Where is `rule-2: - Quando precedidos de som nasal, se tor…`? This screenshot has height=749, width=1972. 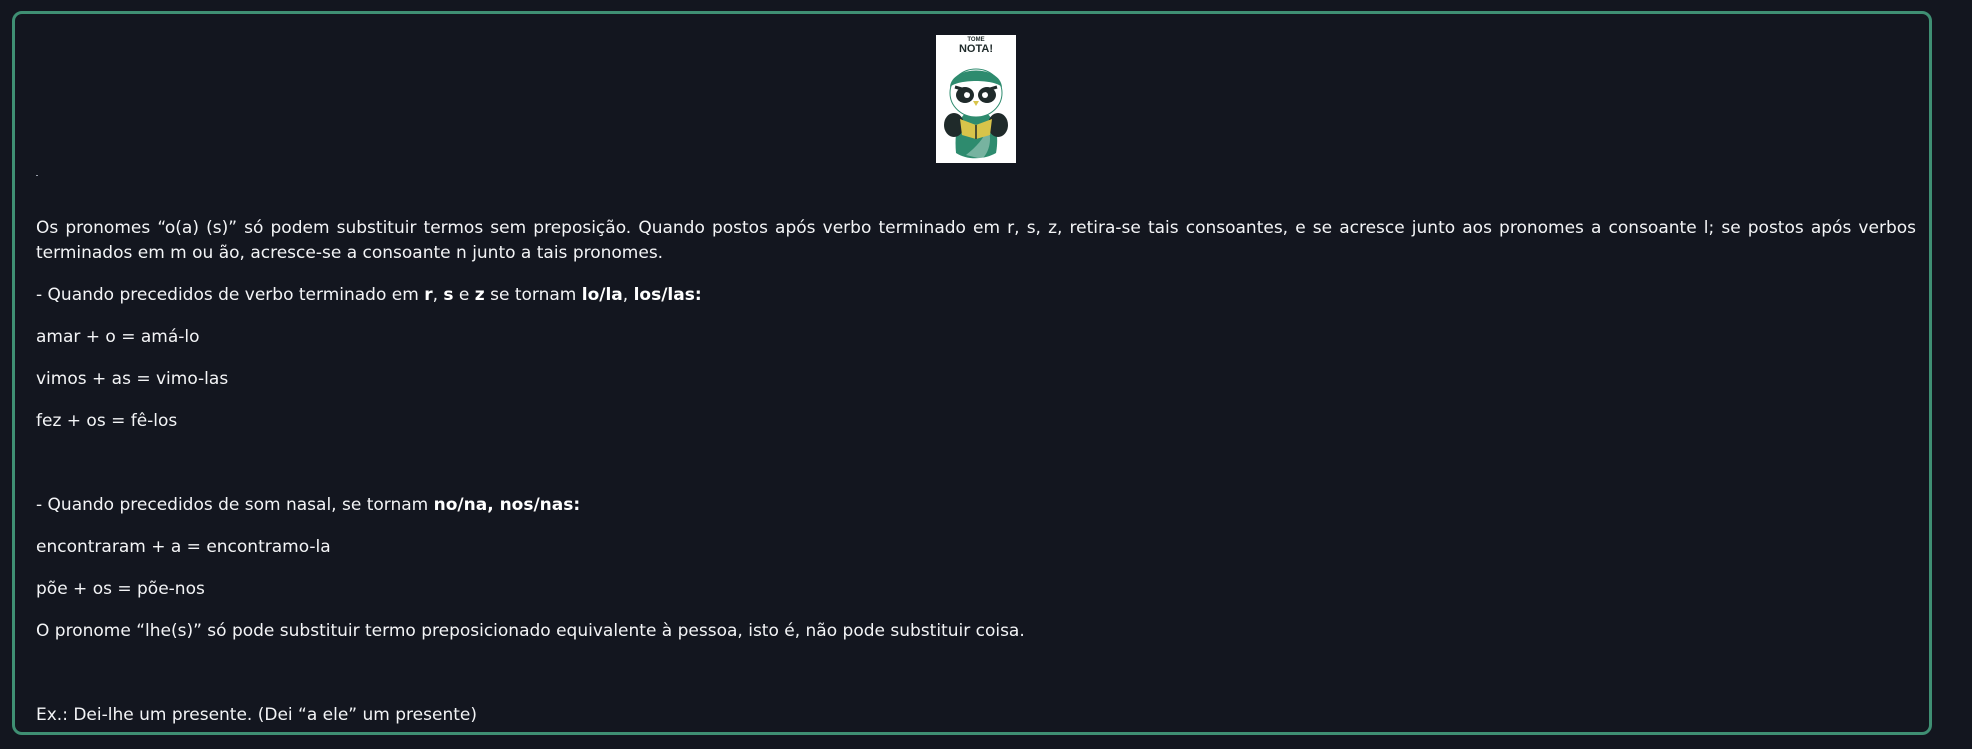
rule-2: - Quando precedidos de som nasal, se tor… is located at coordinates (308, 505).